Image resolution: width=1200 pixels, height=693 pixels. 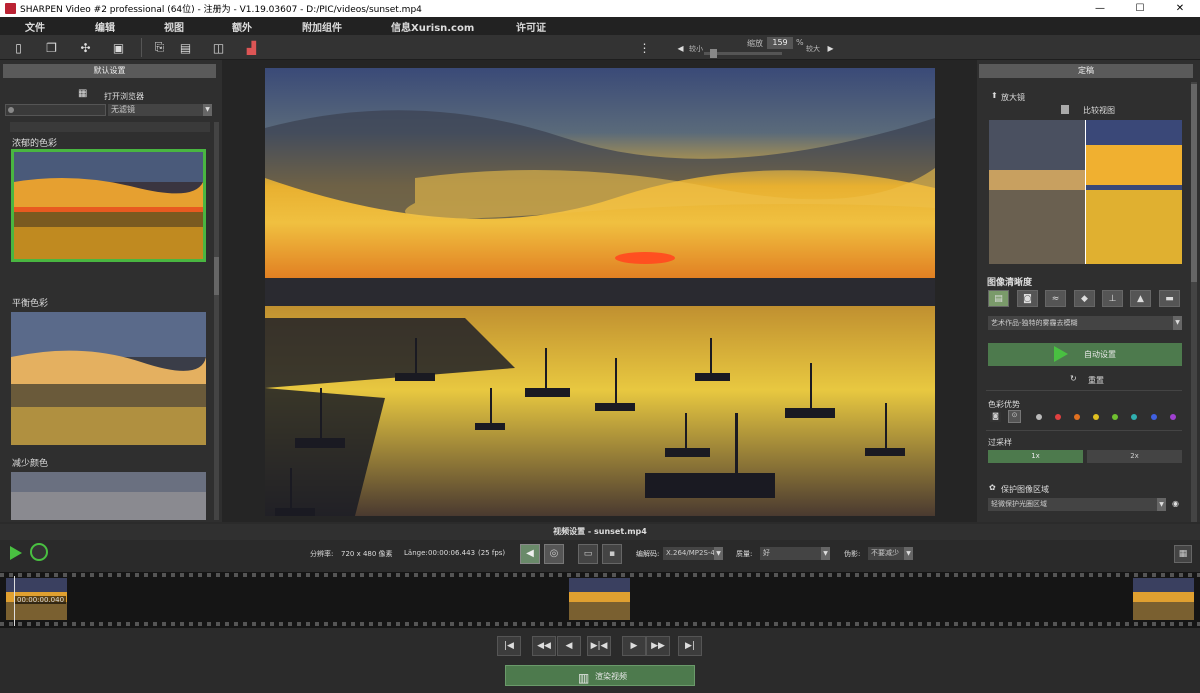 I want to click on target-icon: ⊙, so click(x=1014, y=416).